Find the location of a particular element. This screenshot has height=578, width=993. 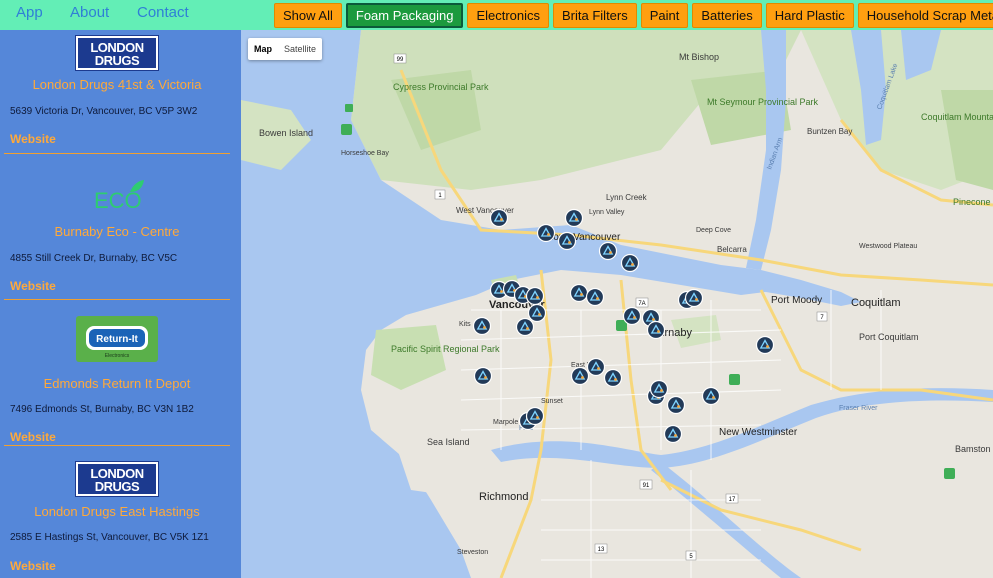

location-address: 7496 Edmonds St, Burnaby, BC V3N 1B2 is located at coordinates (102, 409).